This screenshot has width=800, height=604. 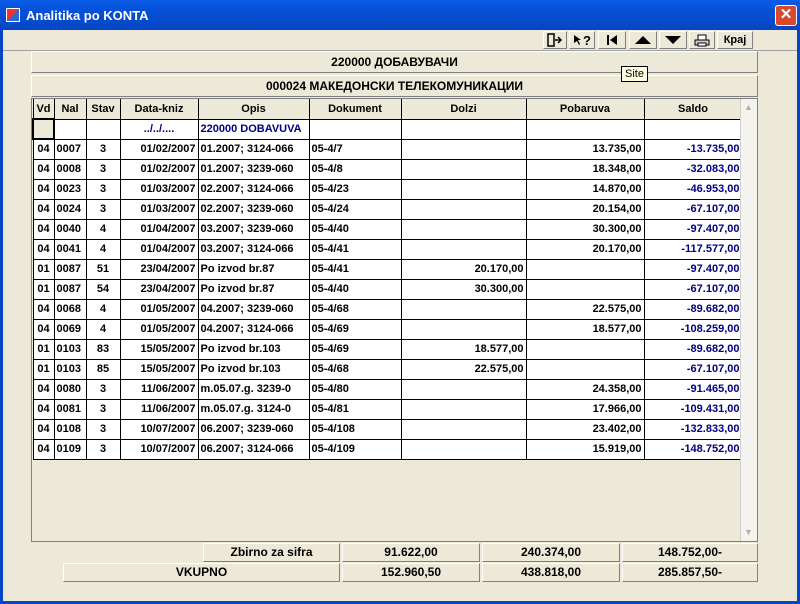 I want to click on cell-dok: 05-4/81, so click(x=355, y=409).